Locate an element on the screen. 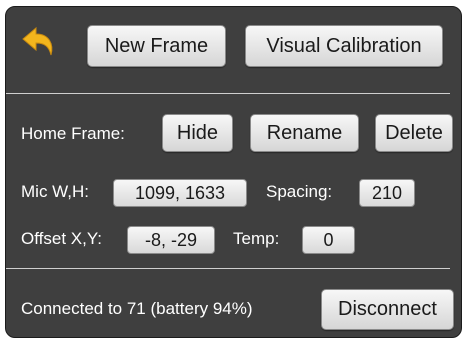 Image resolution: width=468 pixels, height=344 pixels. disconnect-button: Disconnect is located at coordinates (387, 309).